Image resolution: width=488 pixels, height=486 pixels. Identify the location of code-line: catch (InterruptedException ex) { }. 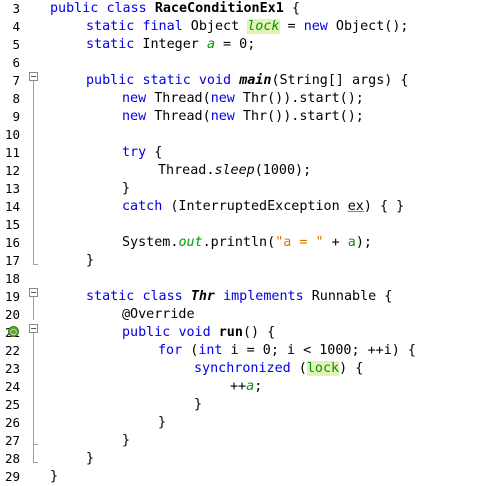
(263, 206).